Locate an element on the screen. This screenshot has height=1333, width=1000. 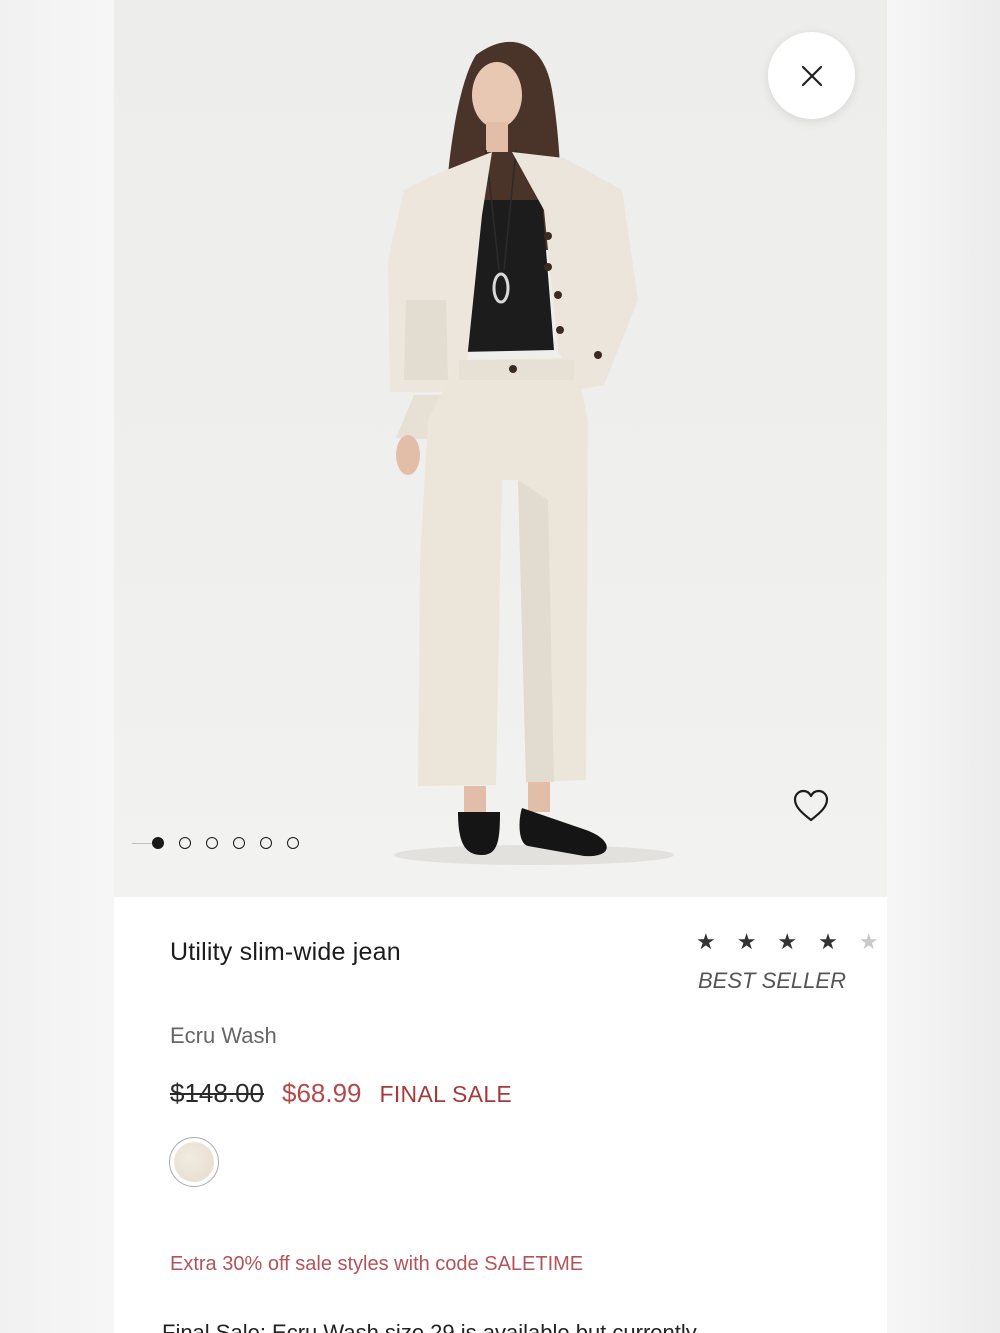
sale-price: $68.99 is located at coordinates (321, 1093).